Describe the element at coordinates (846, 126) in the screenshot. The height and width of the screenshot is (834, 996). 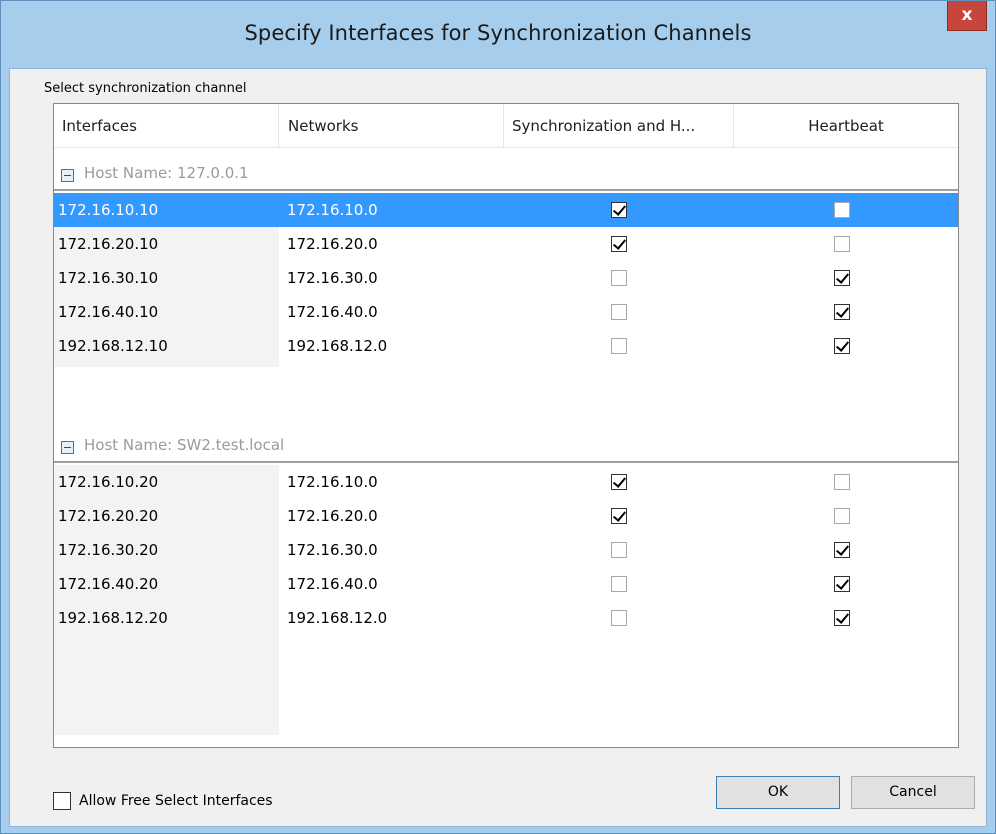
I see `column-header-heartbeat: Heartbeat` at that location.